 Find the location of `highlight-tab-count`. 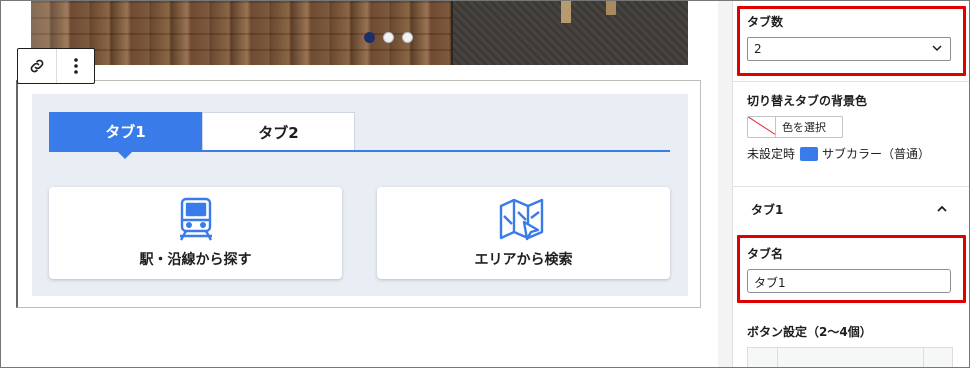

highlight-tab-count is located at coordinates (851, 41).